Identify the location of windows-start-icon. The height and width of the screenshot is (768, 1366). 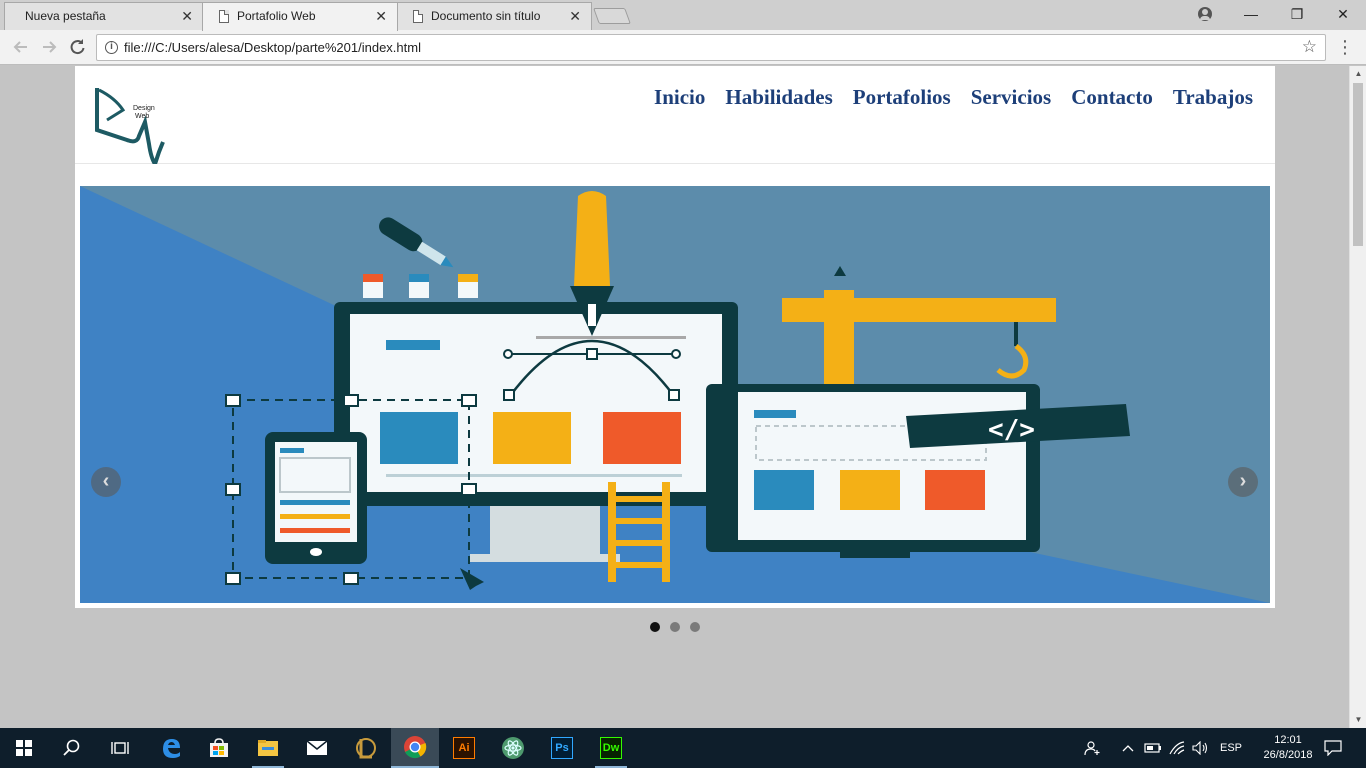
(24, 748).